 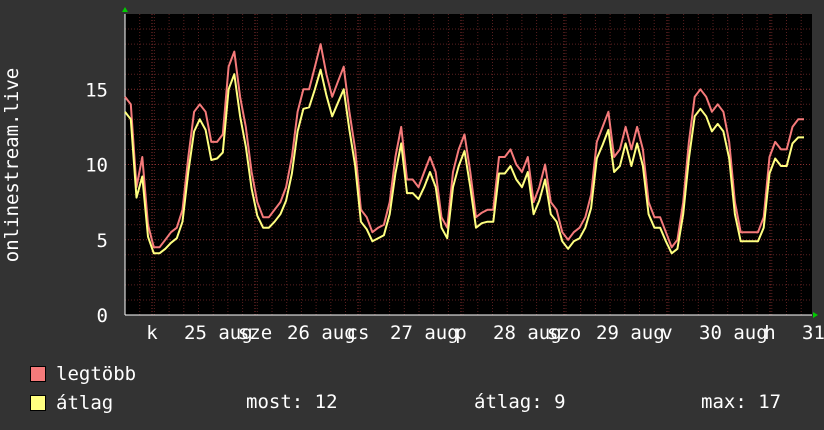 I want to click on legend-swatch-max, so click(x=38, y=374).